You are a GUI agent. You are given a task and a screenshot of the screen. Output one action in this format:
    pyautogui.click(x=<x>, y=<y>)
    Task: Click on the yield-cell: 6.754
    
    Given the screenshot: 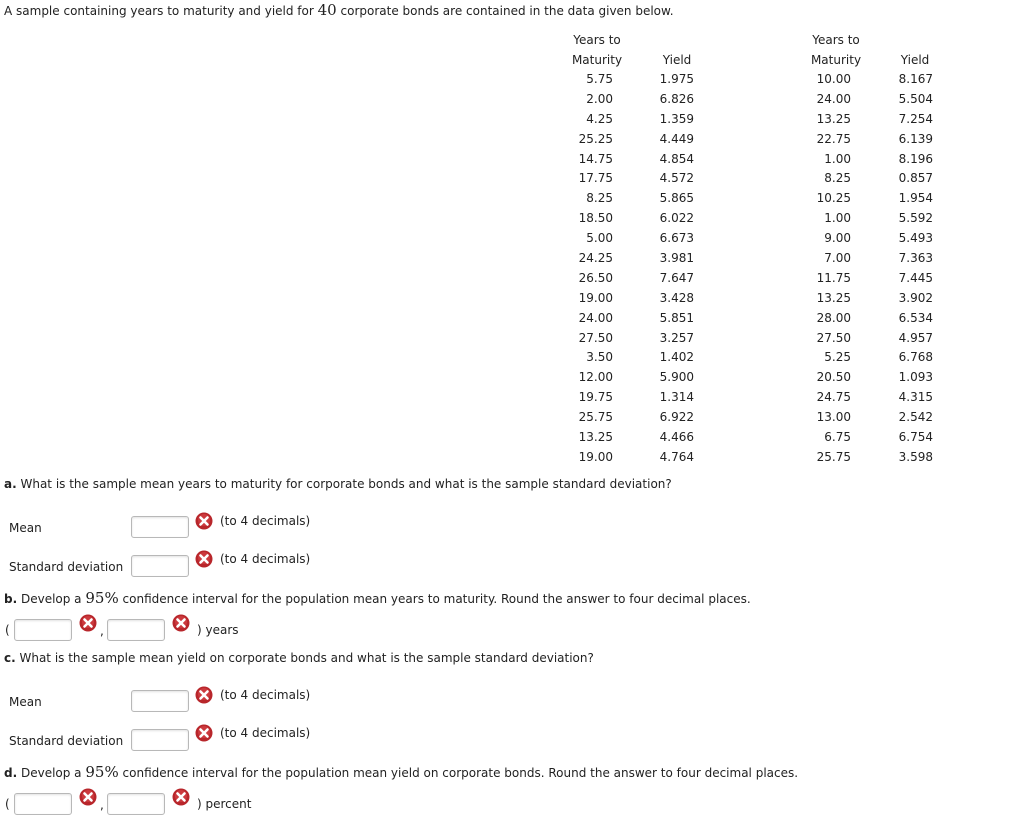 What is the action you would take?
    pyautogui.click(x=915, y=437)
    